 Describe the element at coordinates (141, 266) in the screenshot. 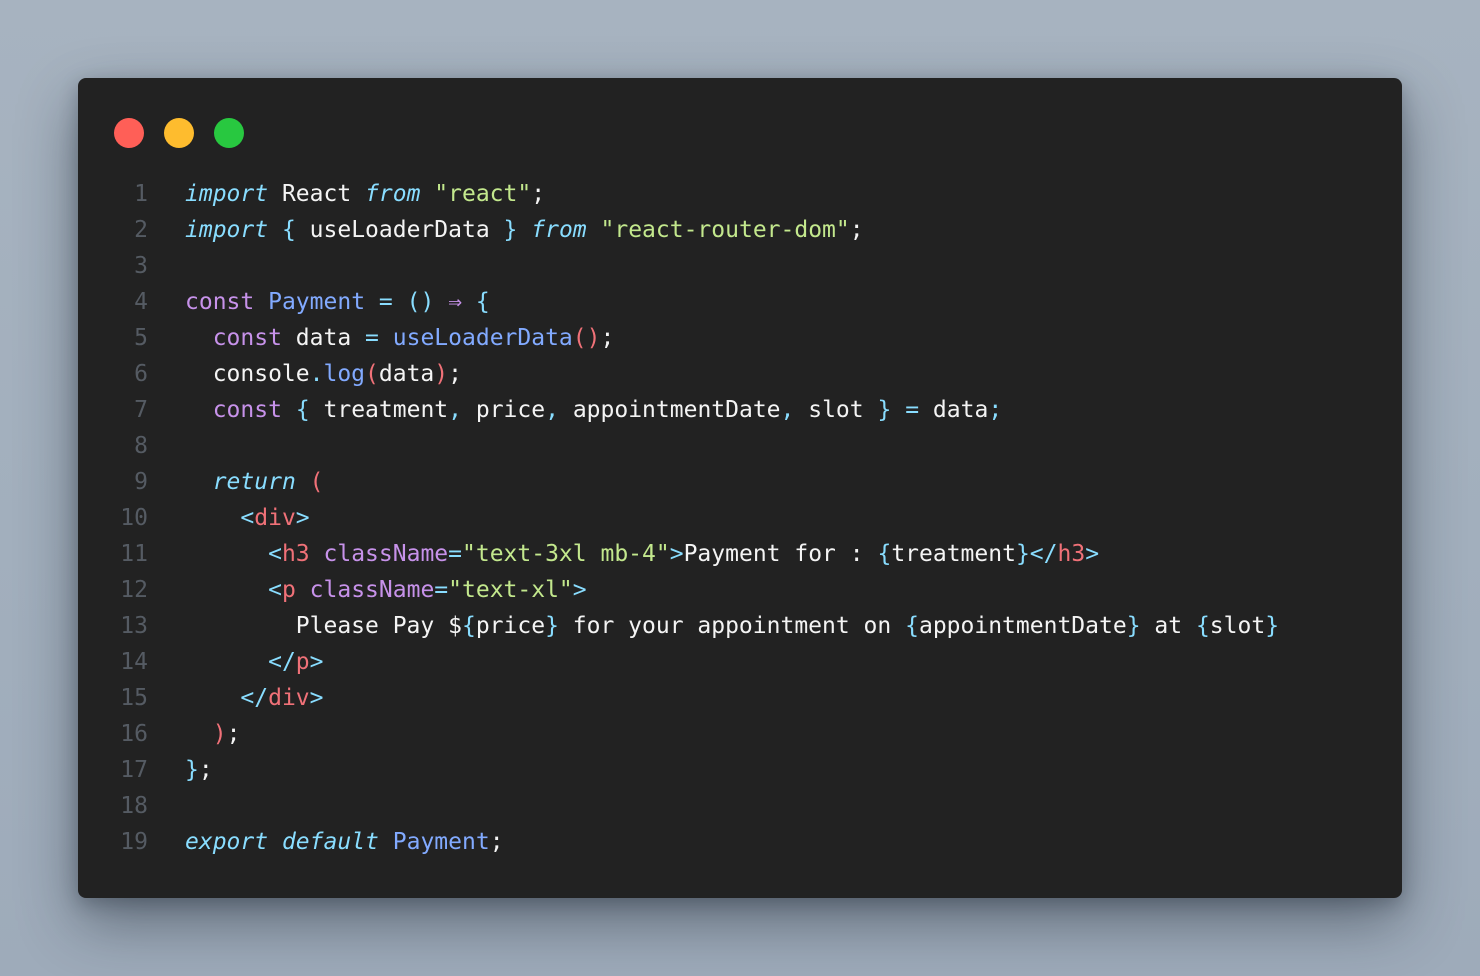

I see `line-number: 3` at that location.